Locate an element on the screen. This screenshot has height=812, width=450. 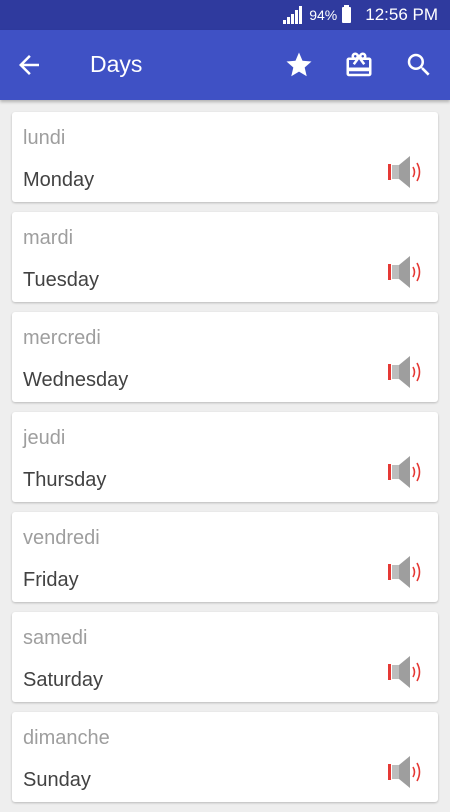
word-card: lundi Monday is located at coordinates (225, 157).